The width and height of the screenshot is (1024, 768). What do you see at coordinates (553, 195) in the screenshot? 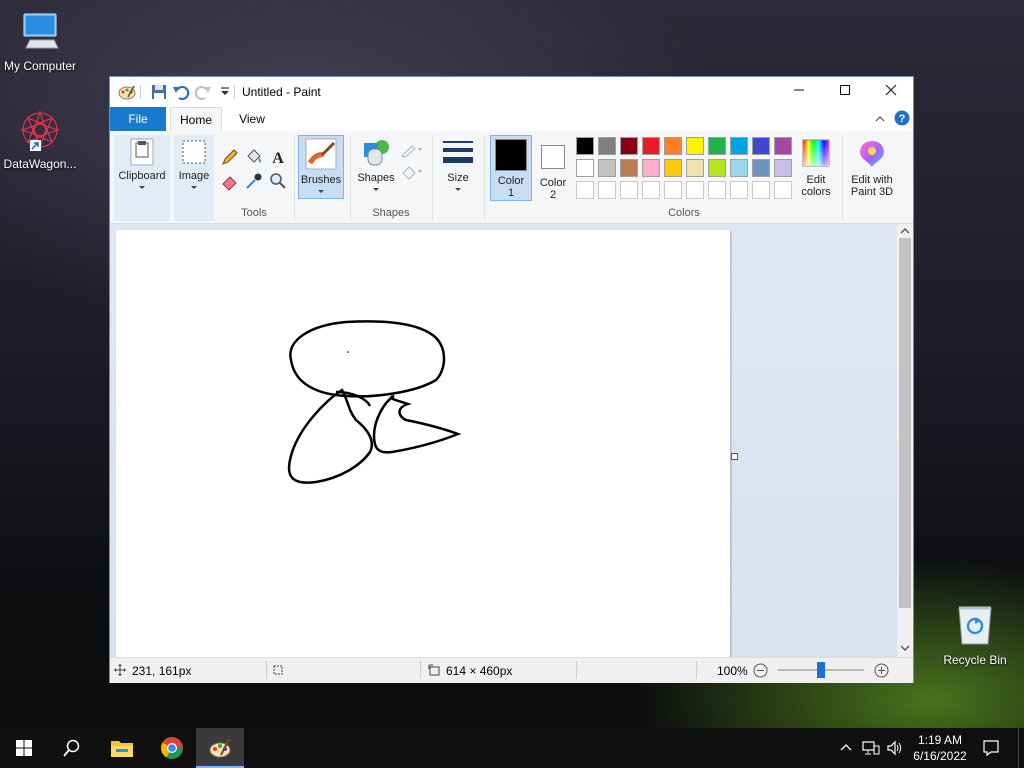
I see `color2-label-number: 2` at bounding box center [553, 195].